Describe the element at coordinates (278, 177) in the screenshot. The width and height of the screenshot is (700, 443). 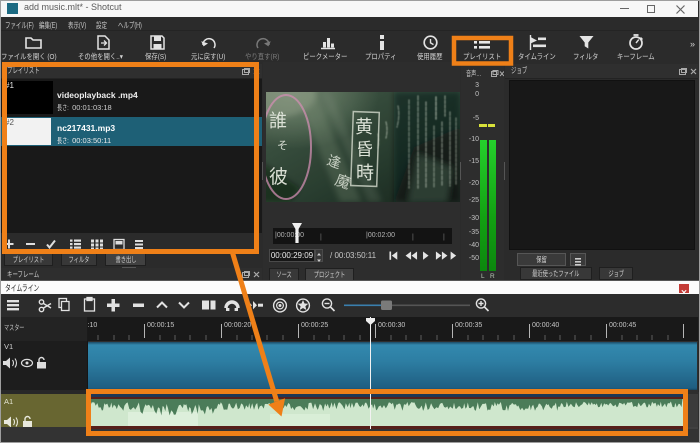
I see `svg-text: 彼` at that location.